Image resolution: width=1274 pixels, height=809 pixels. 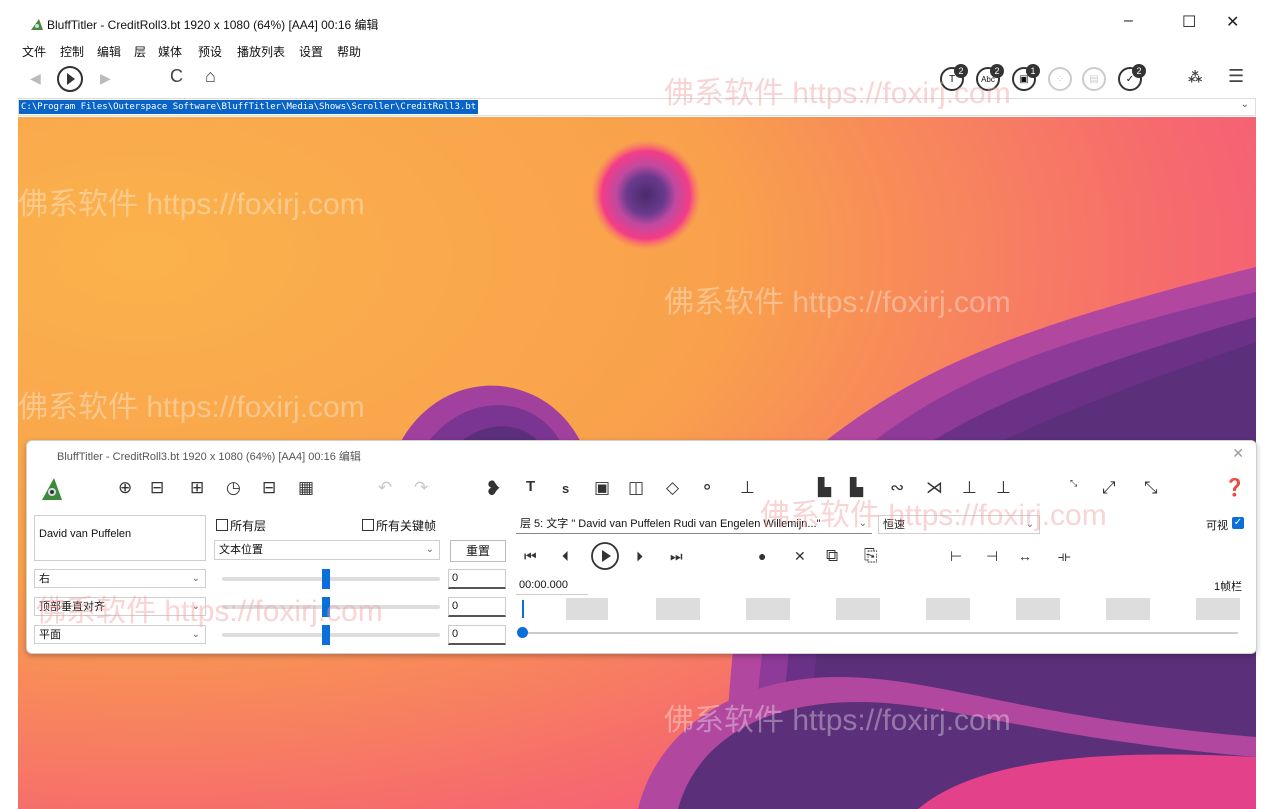 What do you see at coordinates (176, 76) in the screenshot?
I see `refresh-icon: C` at bounding box center [176, 76].